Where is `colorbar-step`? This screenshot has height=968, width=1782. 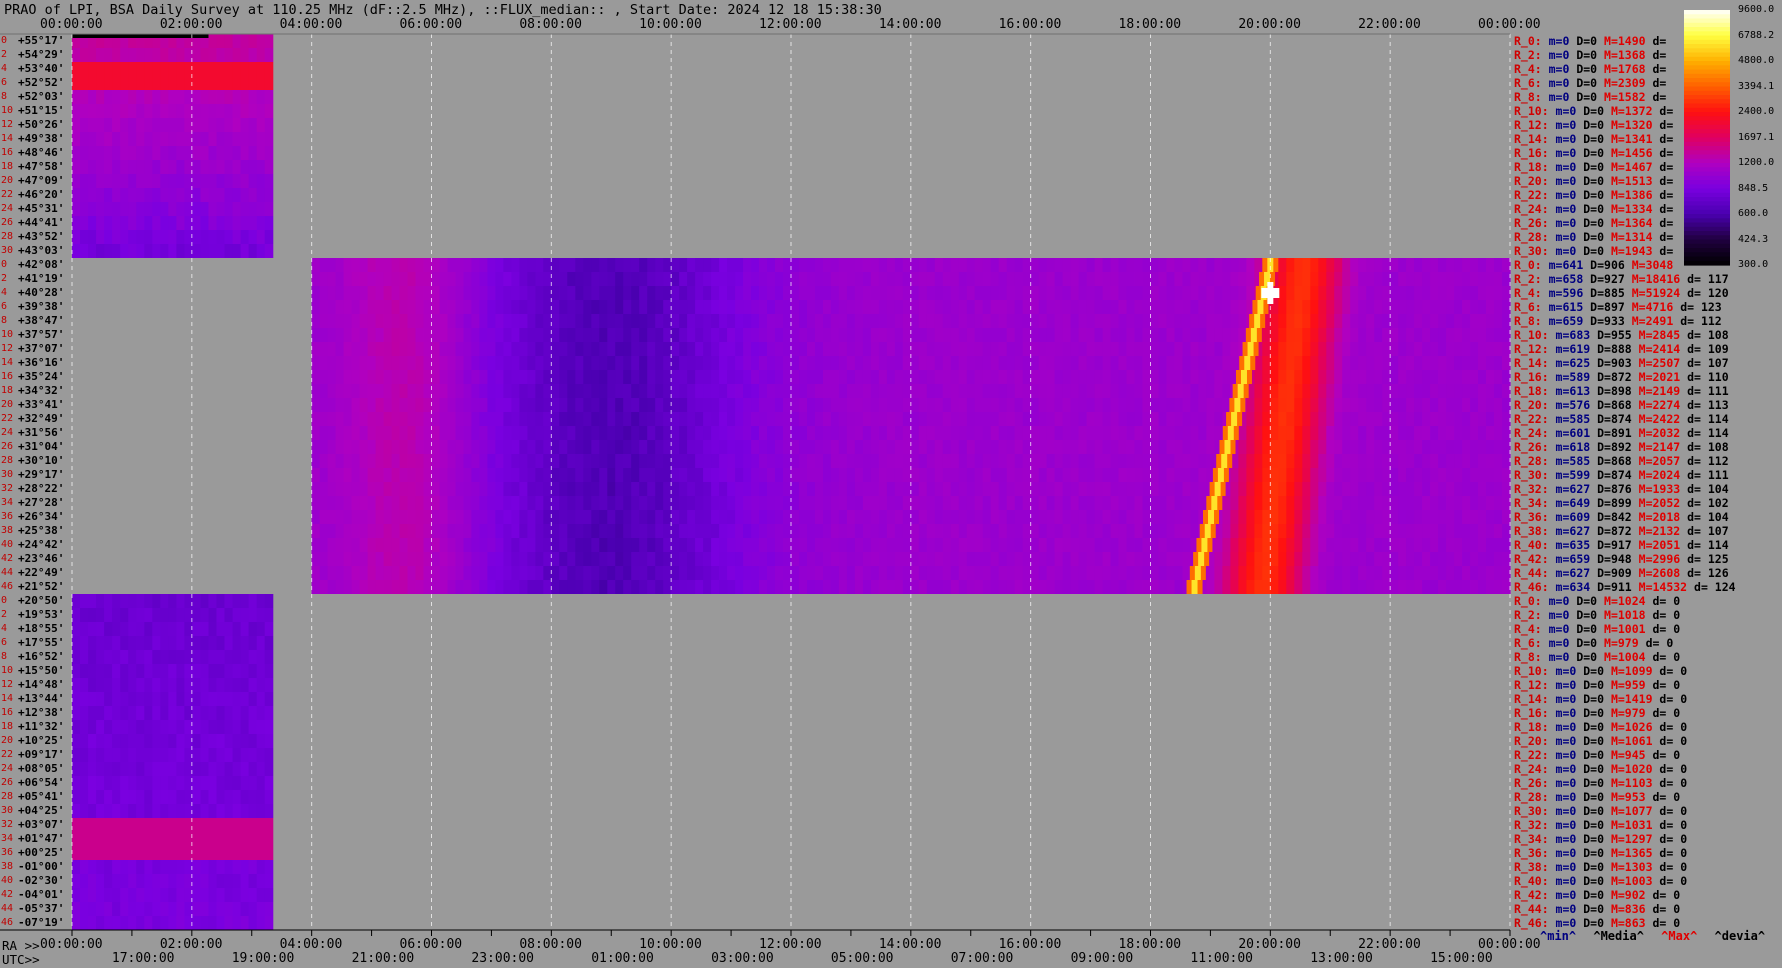 colorbar-step is located at coordinates (1707, 72).